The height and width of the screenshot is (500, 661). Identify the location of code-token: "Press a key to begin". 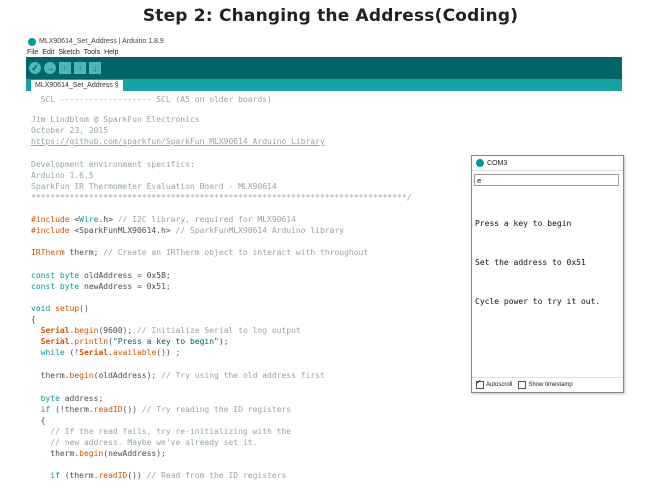
(165, 341).